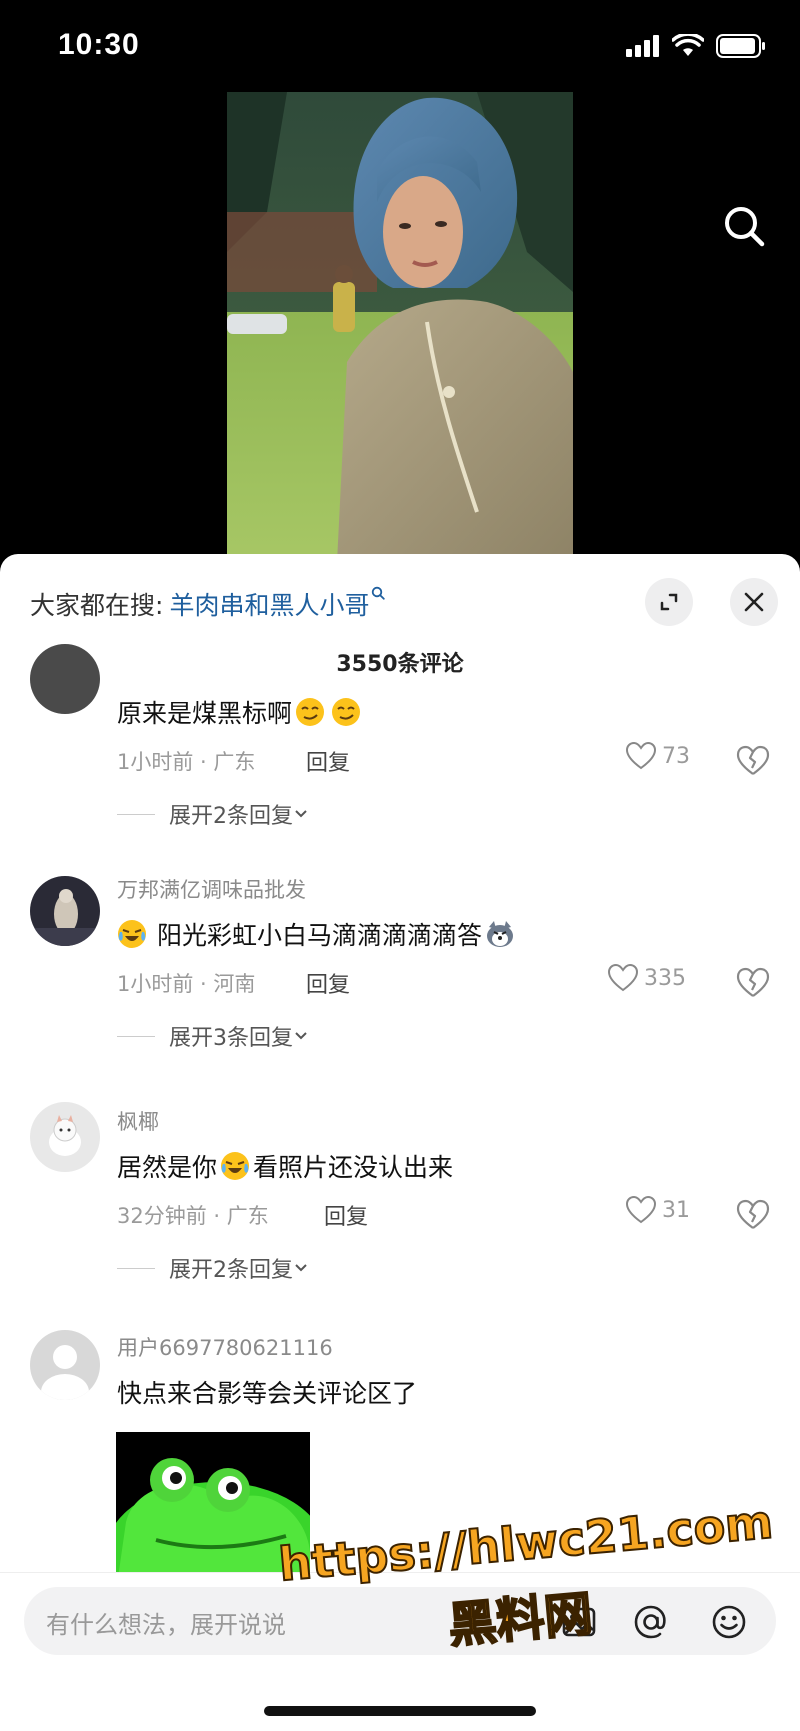 The width and height of the screenshot is (800, 1731). What do you see at coordinates (658, 1210) in the screenshot?
I see `like-button: 31` at bounding box center [658, 1210].